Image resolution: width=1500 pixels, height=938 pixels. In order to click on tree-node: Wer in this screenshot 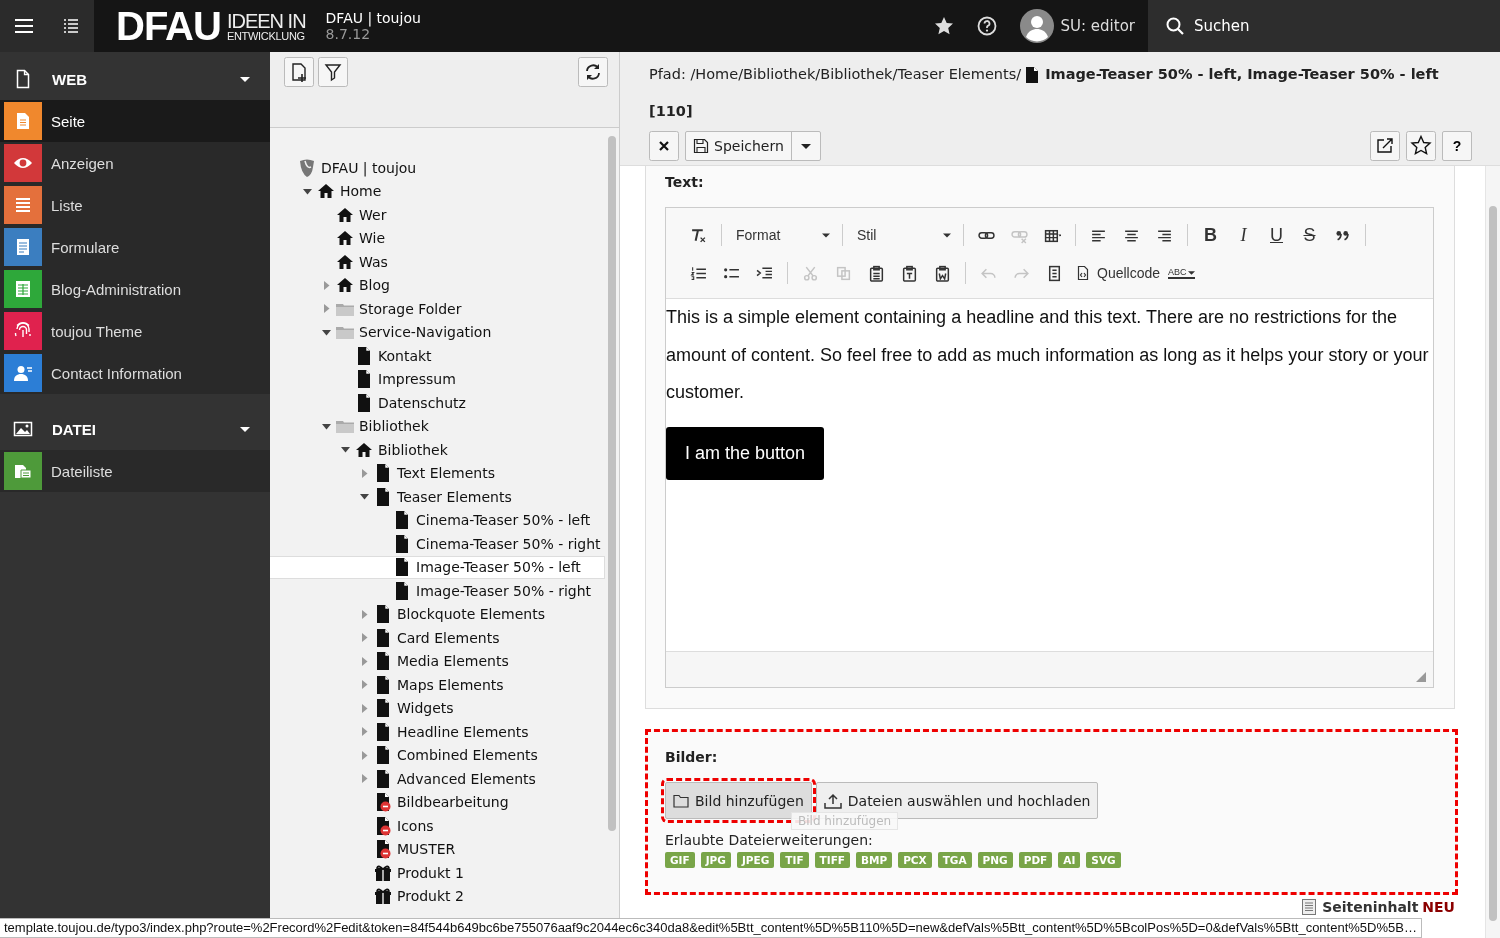, I will do `click(437, 215)`.